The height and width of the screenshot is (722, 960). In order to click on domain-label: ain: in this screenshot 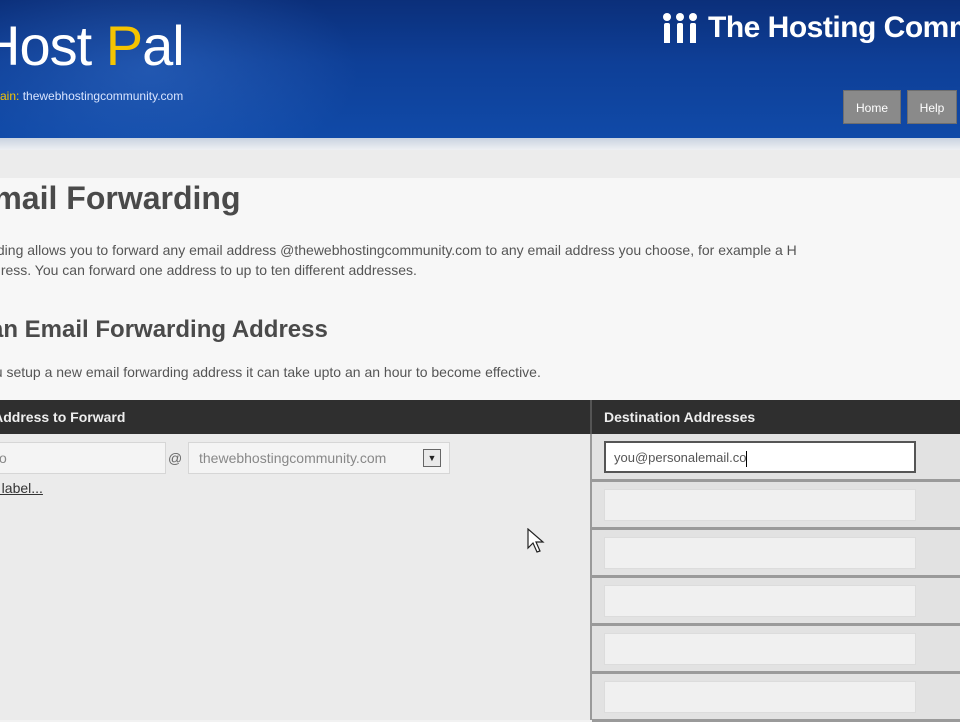, I will do `click(10, 96)`.